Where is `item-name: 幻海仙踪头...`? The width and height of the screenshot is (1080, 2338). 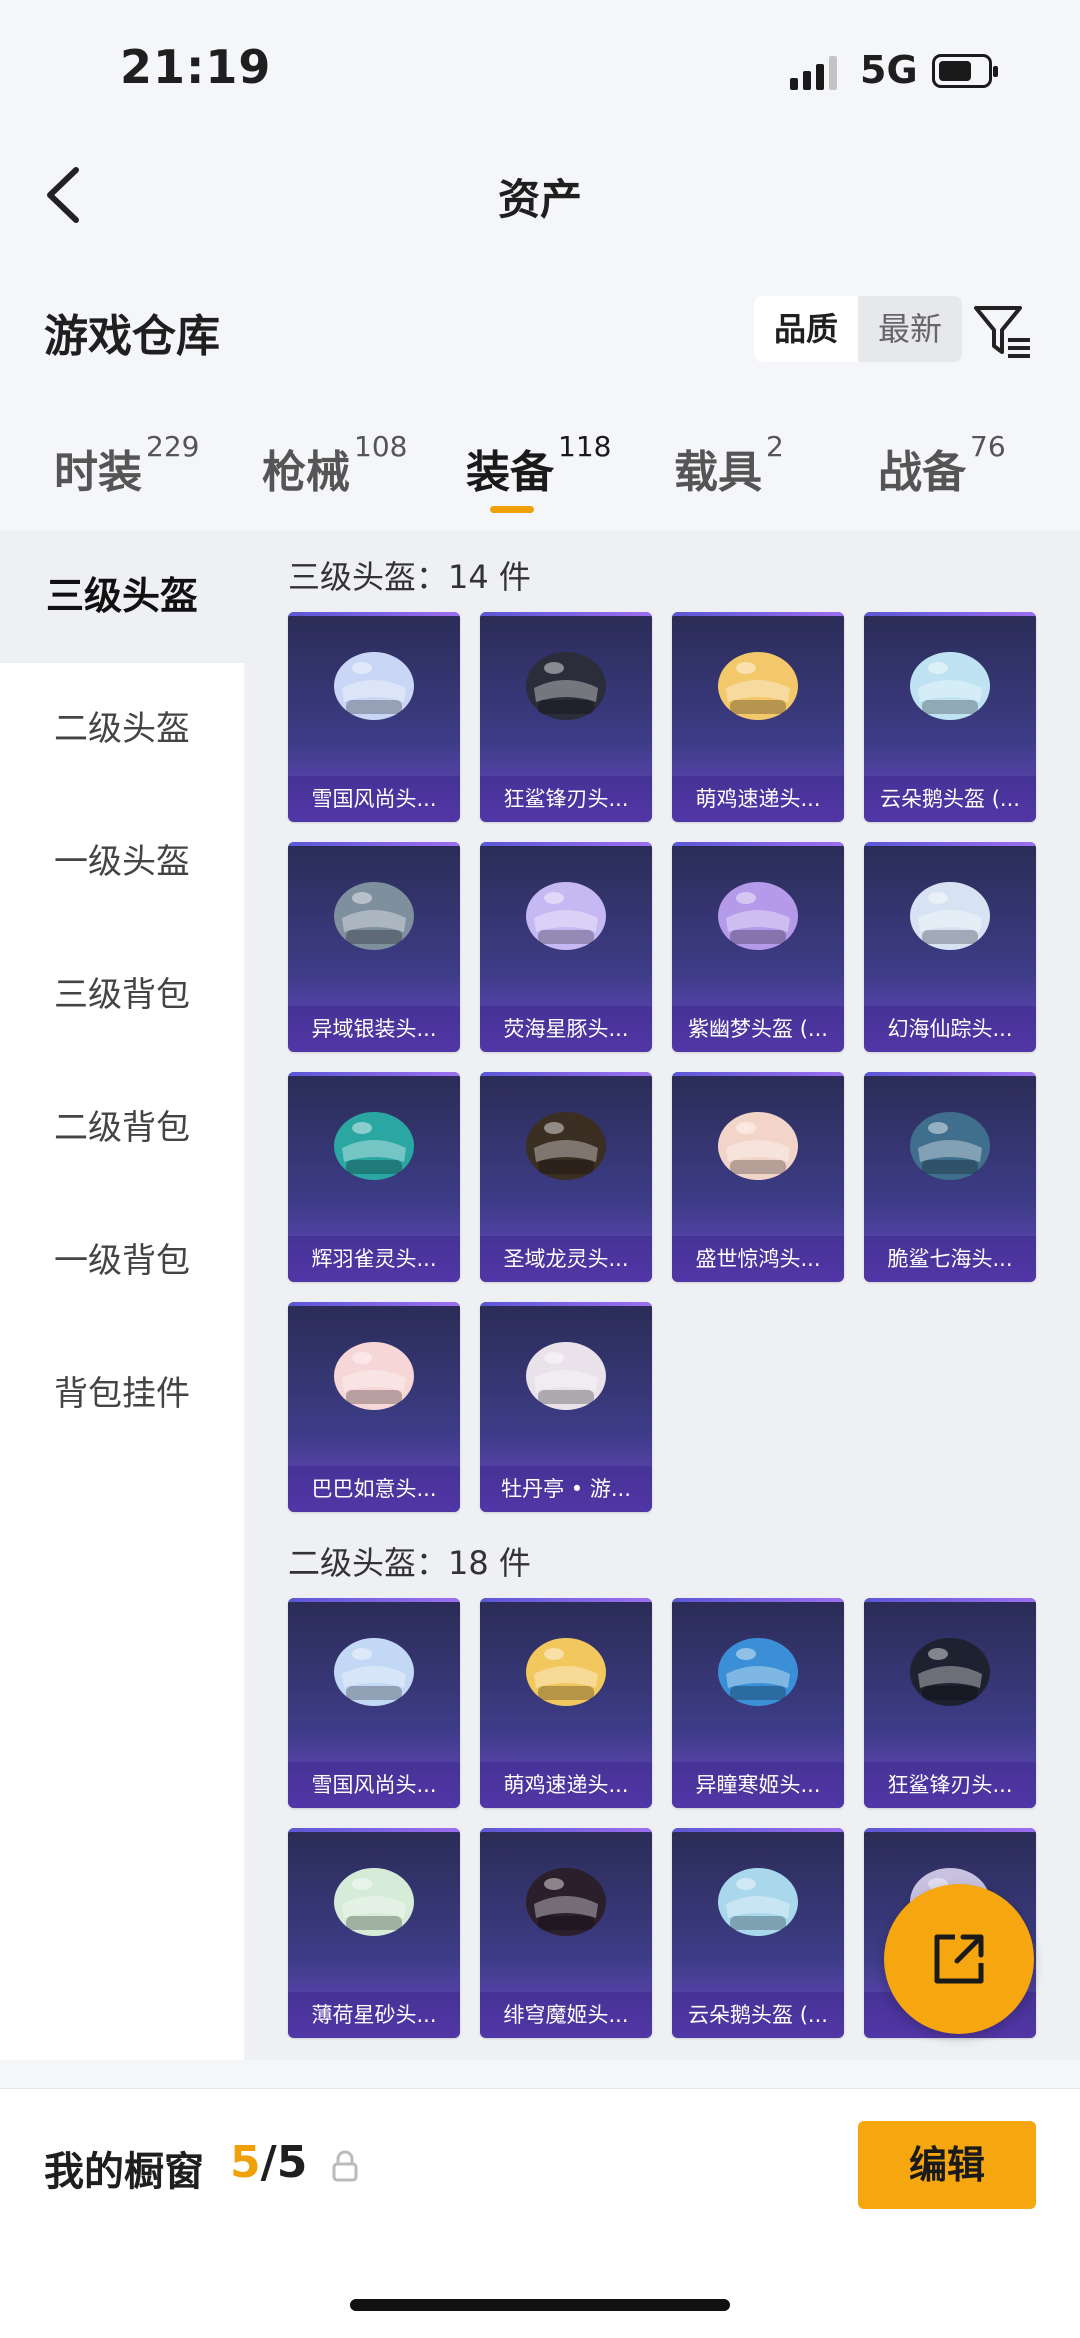 item-name: 幻海仙踪头... is located at coordinates (950, 1029).